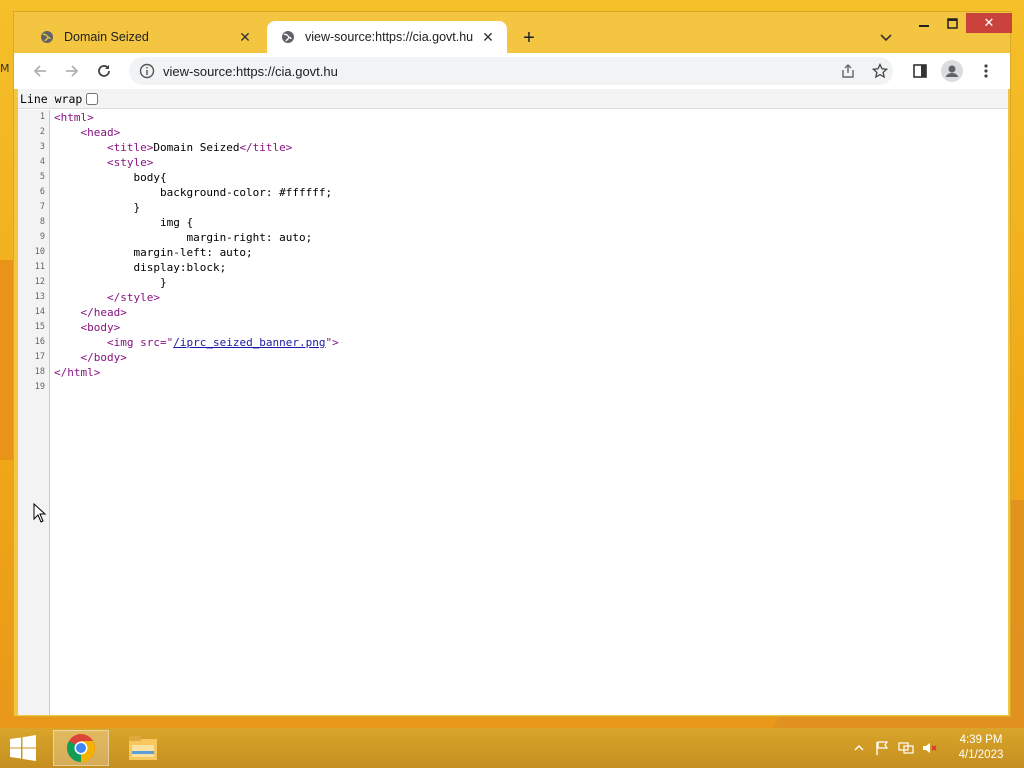  What do you see at coordinates (880, 71) in the screenshot?
I see `bookmark-star-icon` at bounding box center [880, 71].